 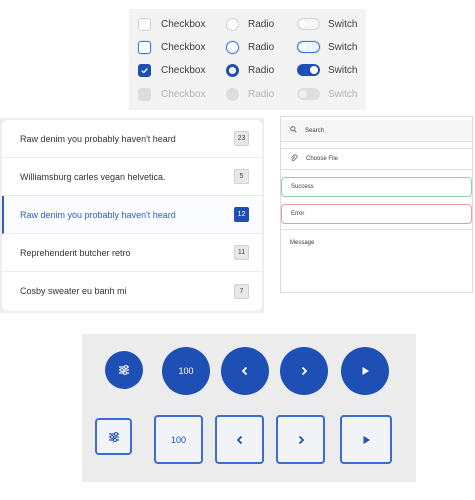 What do you see at coordinates (75, 252) in the screenshot?
I see `list-item-label: Reprehenderit butcher retro` at bounding box center [75, 252].